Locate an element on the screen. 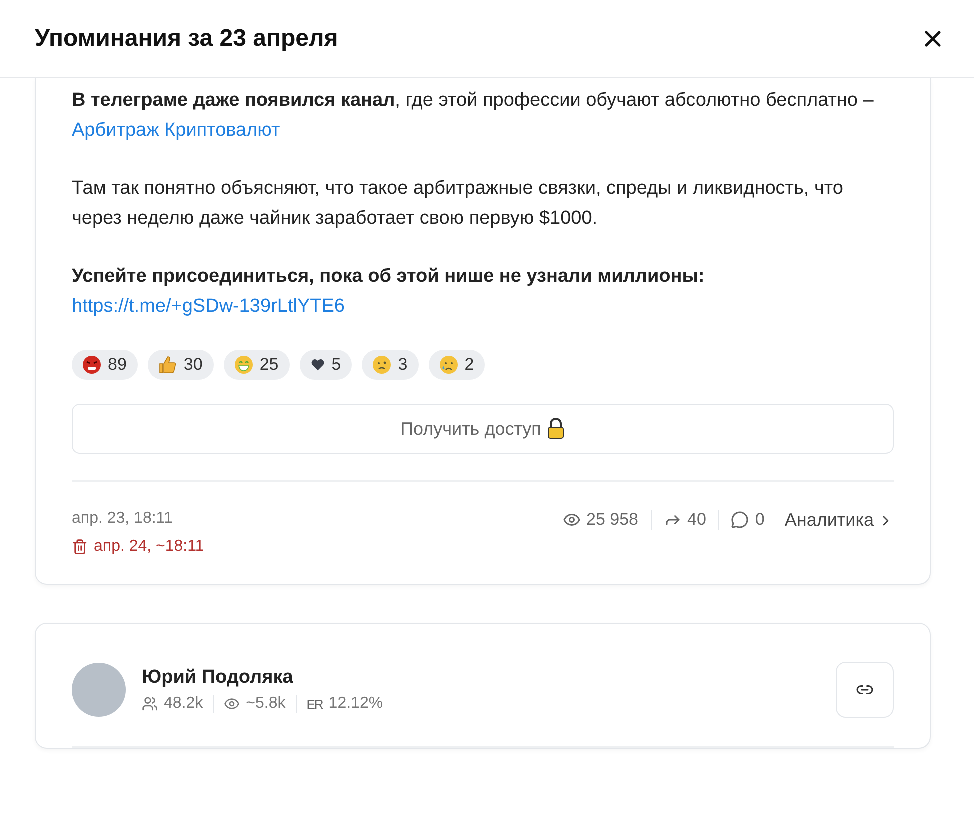  post-paragraph: Там так понятно объясняют, что такое арбитражные связки, спреды и ликвидность, что через неделю даже чайник заработает свою первую $1000. is located at coordinates (458, 204).